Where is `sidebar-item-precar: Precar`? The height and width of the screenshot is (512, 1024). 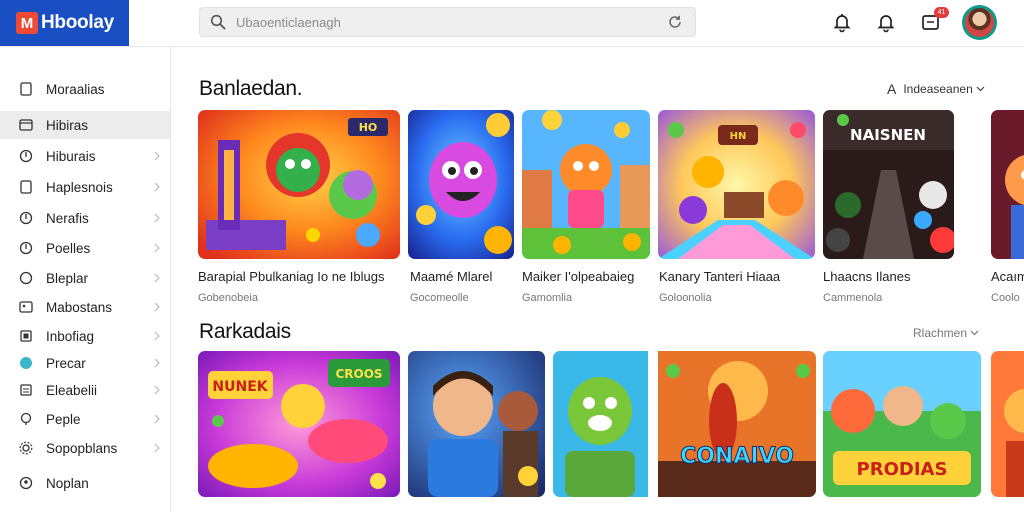 sidebar-item-precar: Precar is located at coordinates (85, 363).